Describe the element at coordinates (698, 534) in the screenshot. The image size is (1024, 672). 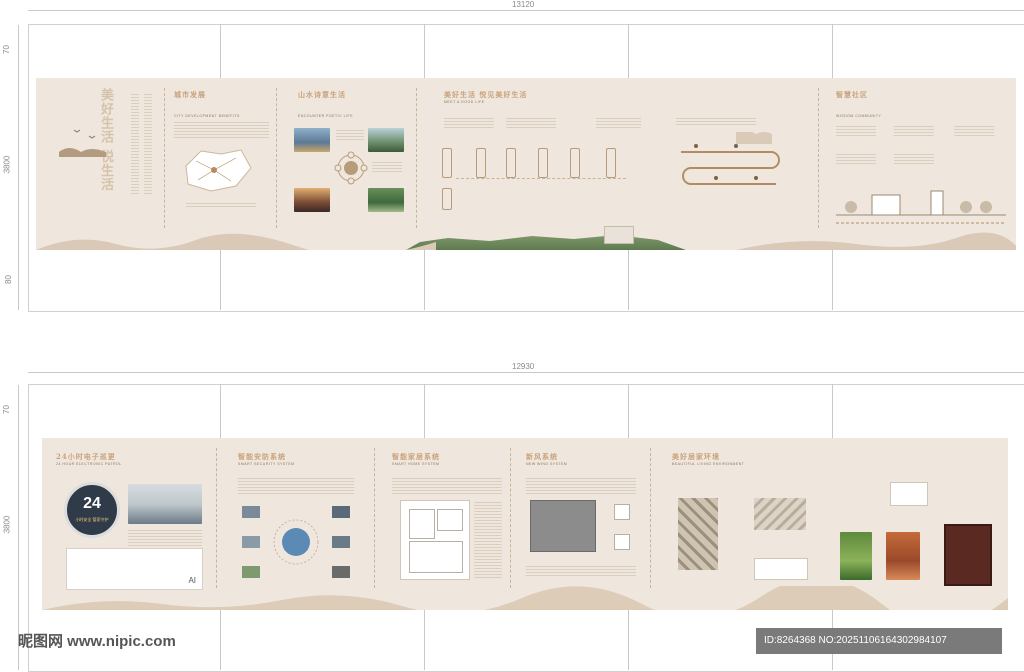
I see `floor-texture` at that location.